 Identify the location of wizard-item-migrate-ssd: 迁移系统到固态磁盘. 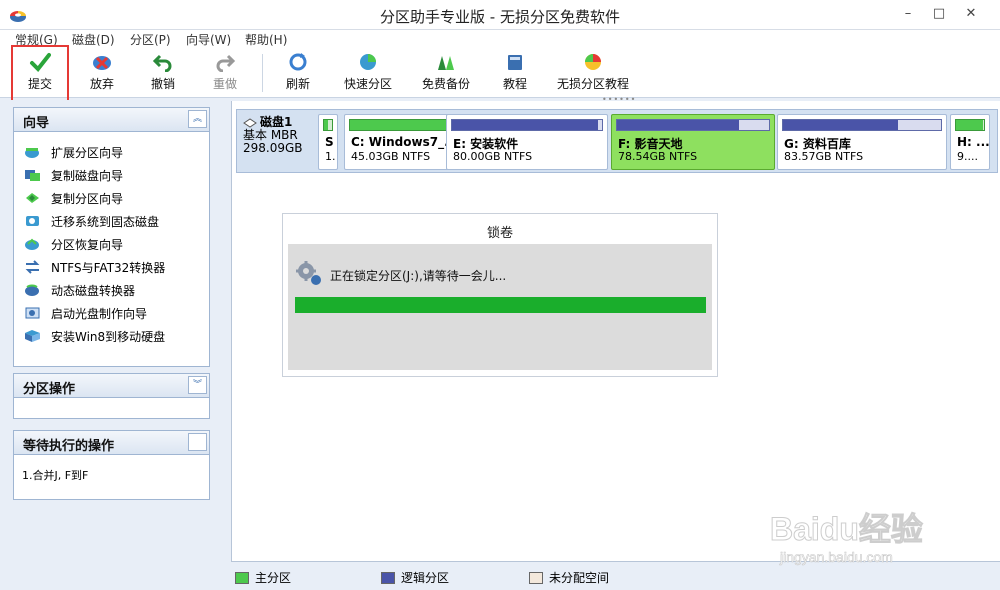
(91, 221).